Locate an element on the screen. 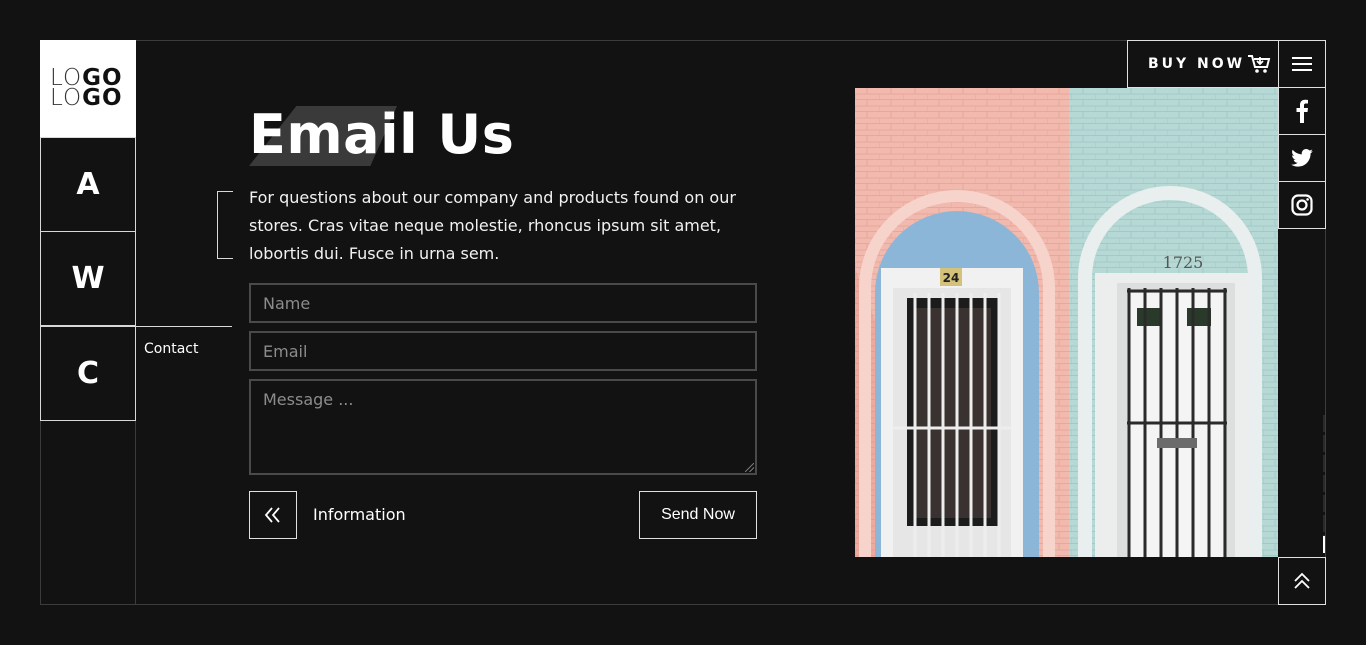  door-number-left: 24 is located at coordinates (951, 278).